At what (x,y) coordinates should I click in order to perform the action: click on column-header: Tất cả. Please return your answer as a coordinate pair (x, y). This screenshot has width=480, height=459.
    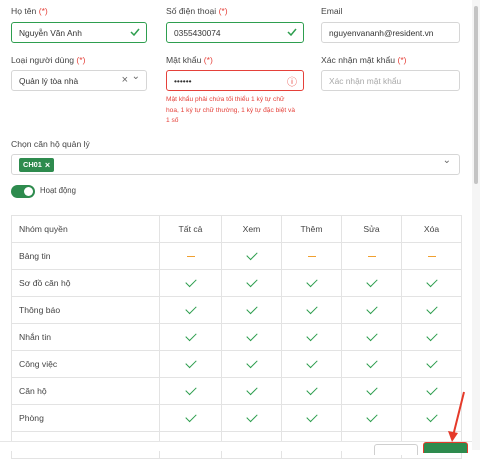
    Looking at the image, I should click on (190, 229).